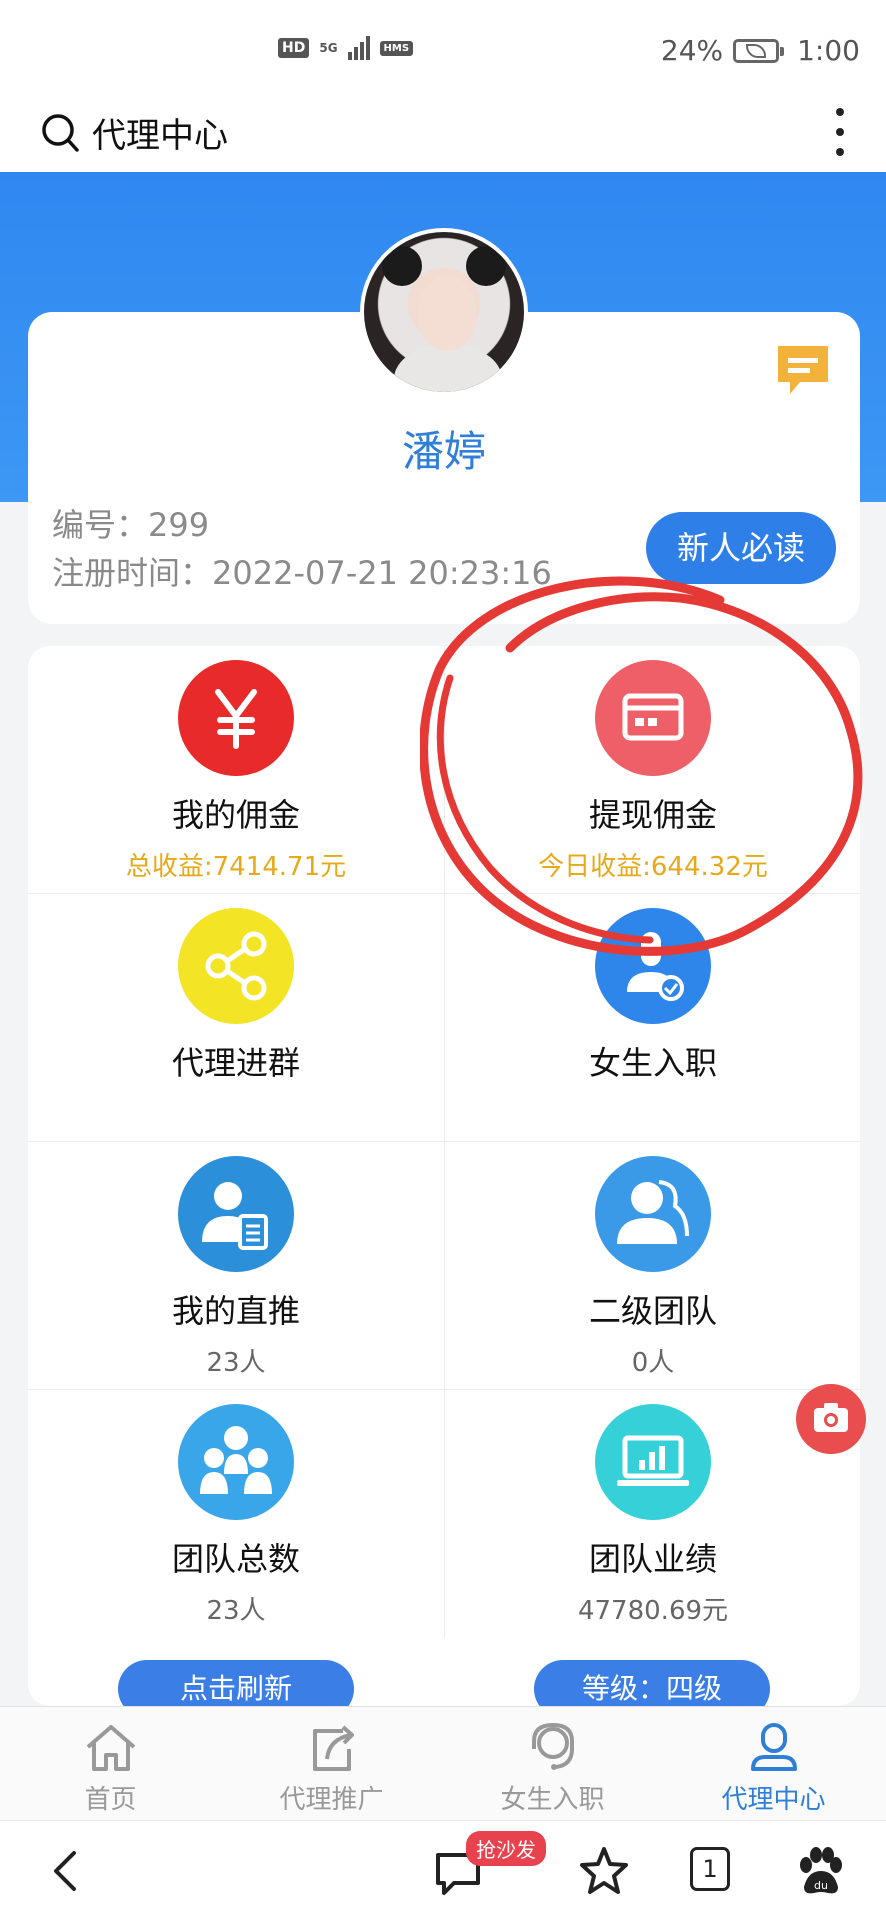  Describe the element at coordinates (710, 1869) in the screenshot. I see `tabs-button: 1` at that location.